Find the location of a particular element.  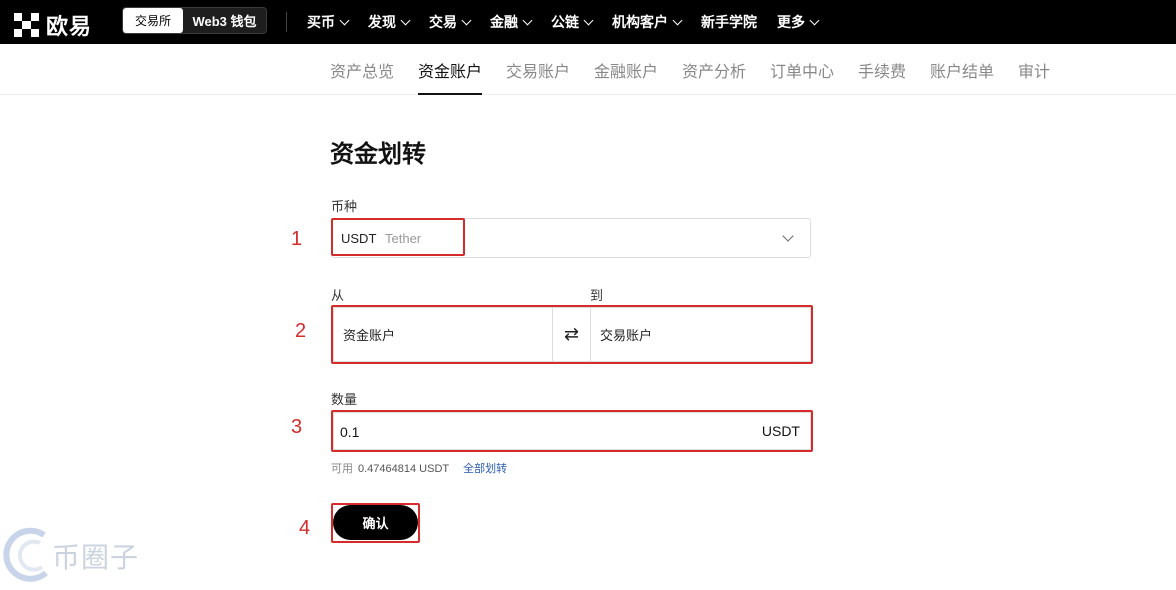

tab-audit: 审计 is located at coordinates (1034, 76).